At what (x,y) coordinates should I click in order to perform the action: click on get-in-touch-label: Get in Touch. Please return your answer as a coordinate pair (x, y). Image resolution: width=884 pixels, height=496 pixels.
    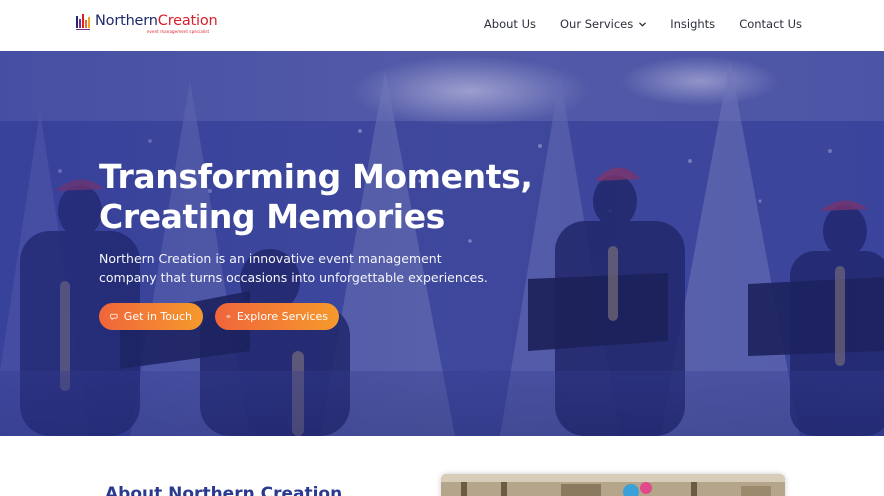
    Looking at the image, I should click on (157, 316).